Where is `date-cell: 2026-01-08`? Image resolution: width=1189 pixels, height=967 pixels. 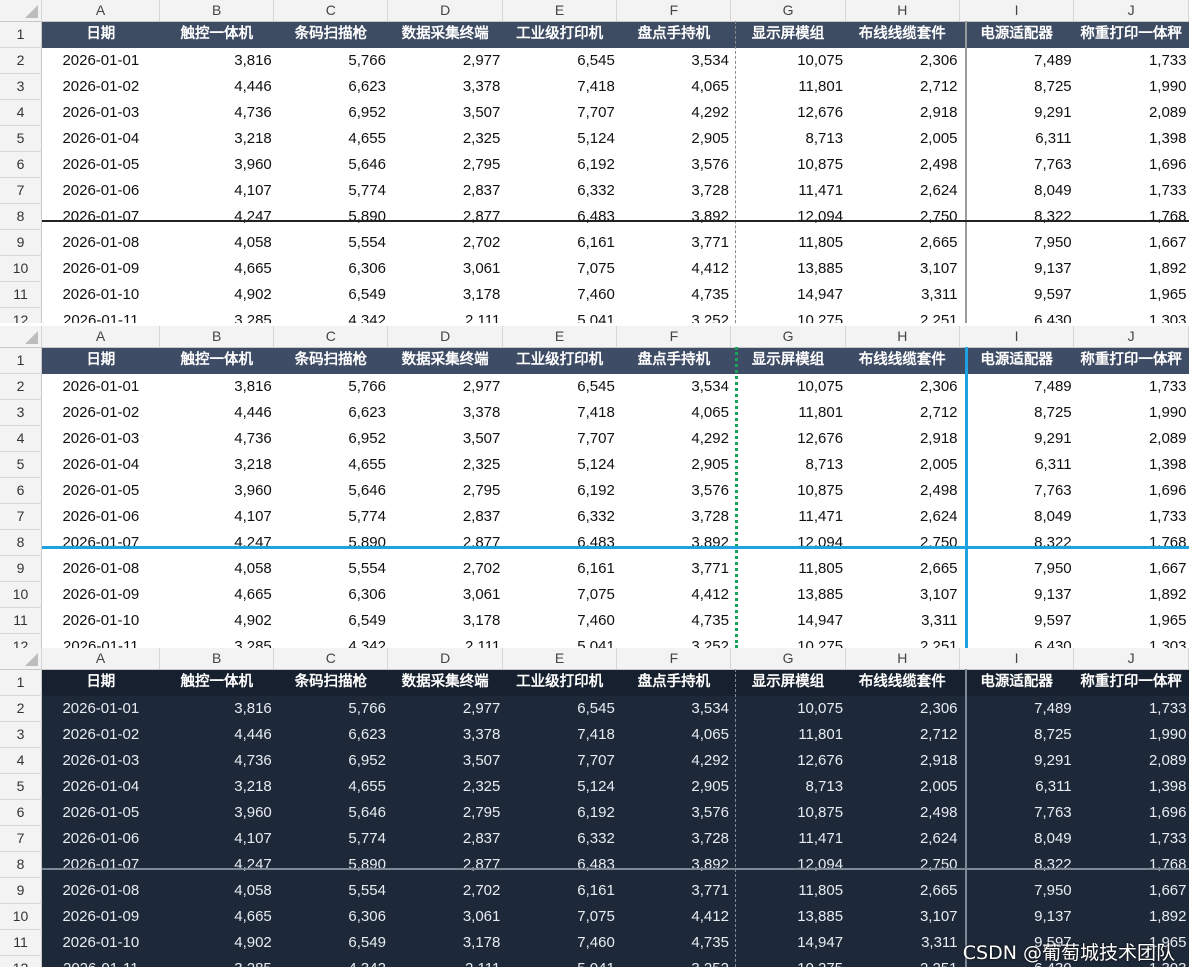
date-cell: 2026-01-08 is located at coordinates (100, 242).